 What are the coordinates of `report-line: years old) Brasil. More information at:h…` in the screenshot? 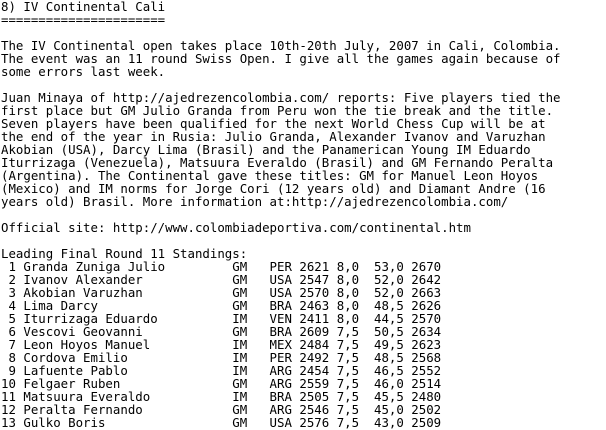 It's located at (255, 201).